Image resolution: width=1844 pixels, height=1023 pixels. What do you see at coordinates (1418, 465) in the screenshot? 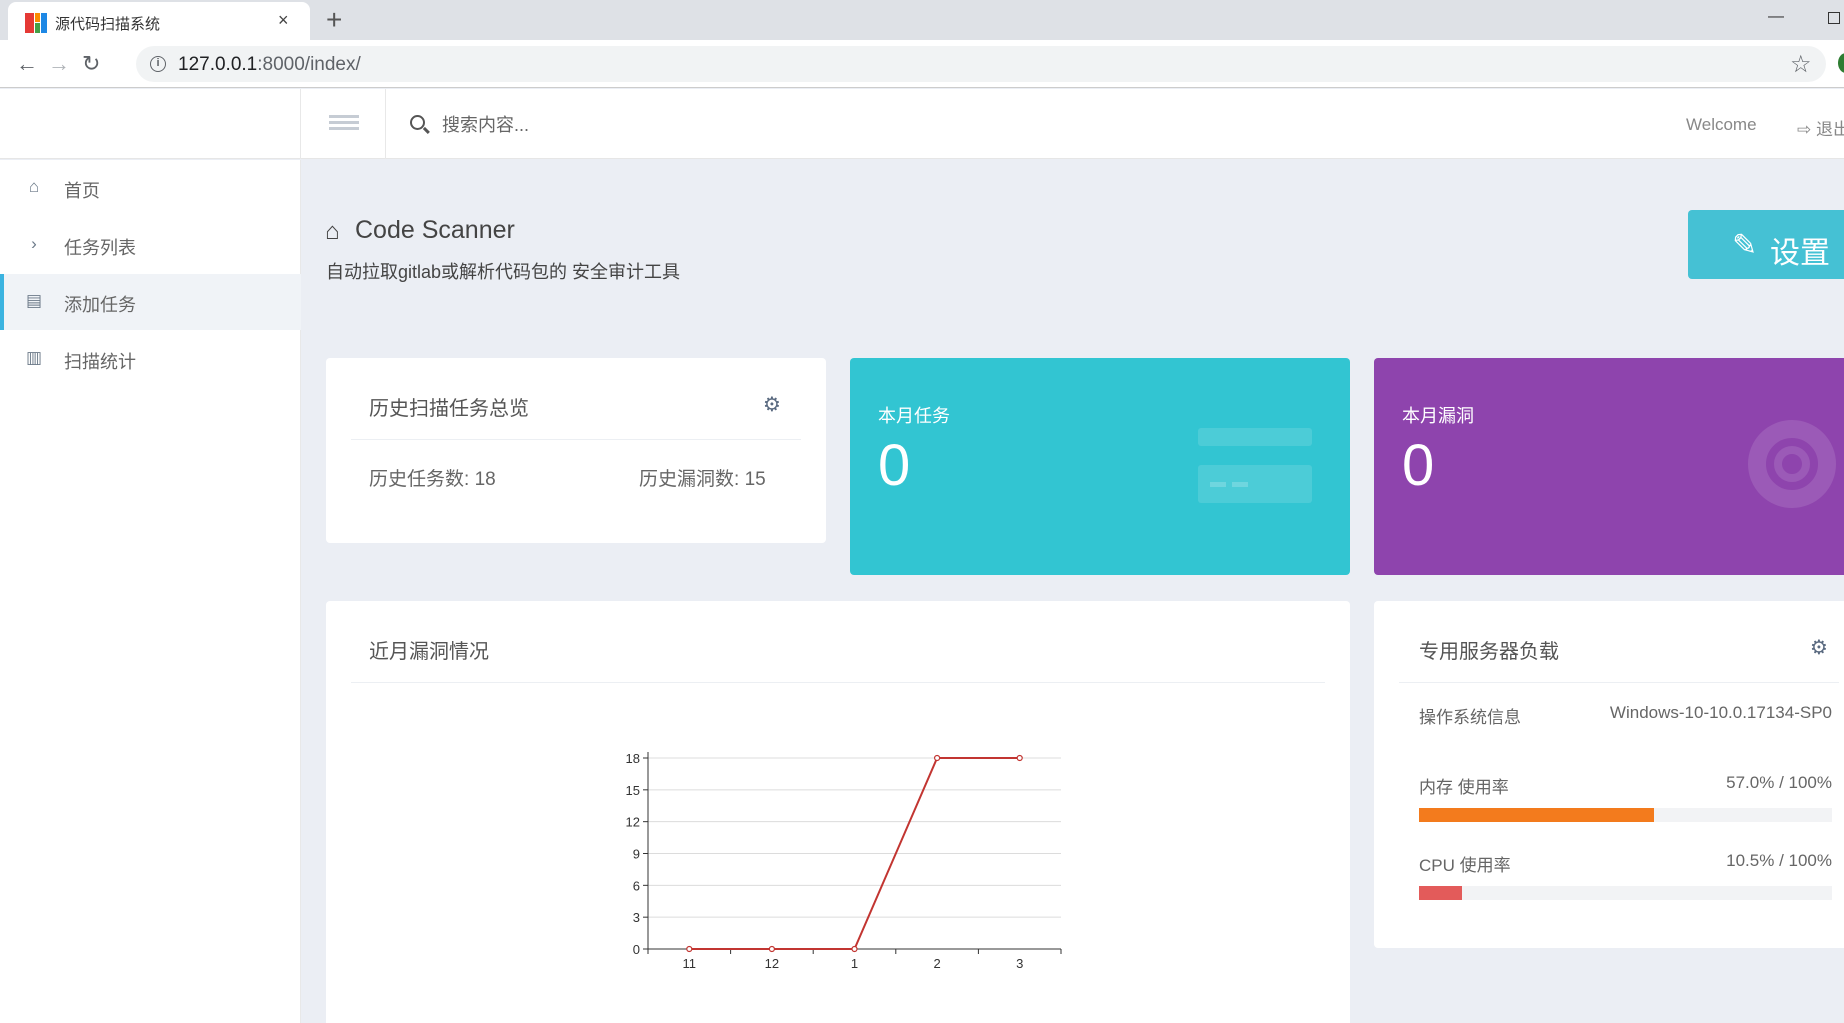
I see `month-vulns-value: 0` at bounding box center [1418, 465].